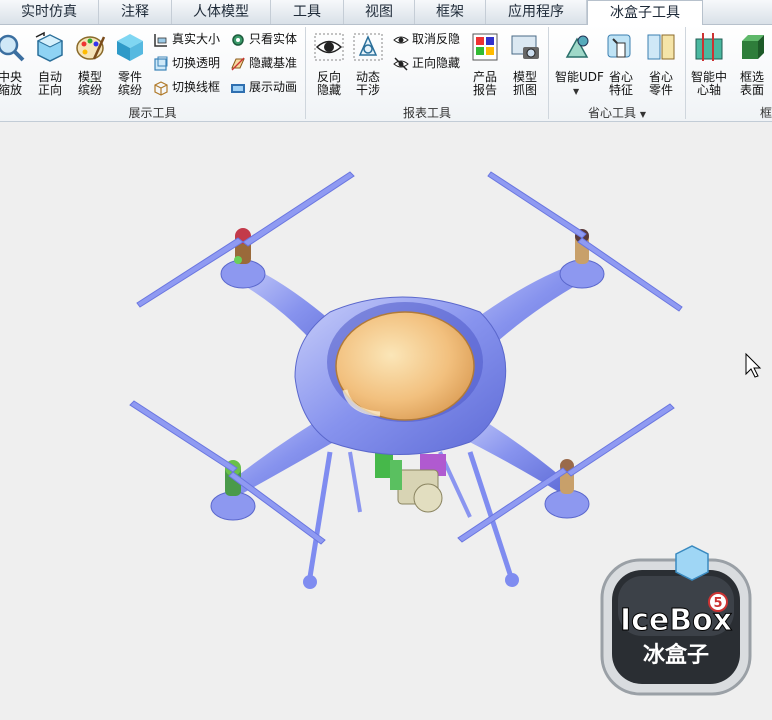  Describe the element at coordinates (152, 113) in the screenshot. I see `group-label-display-tools: 展示工具` at that location.